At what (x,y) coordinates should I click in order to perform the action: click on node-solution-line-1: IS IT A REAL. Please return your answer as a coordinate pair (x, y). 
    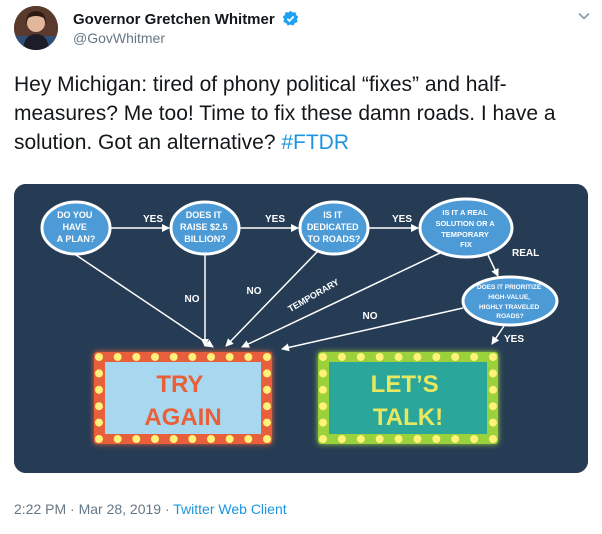
    Looking at the image, I should click on (465, 212).